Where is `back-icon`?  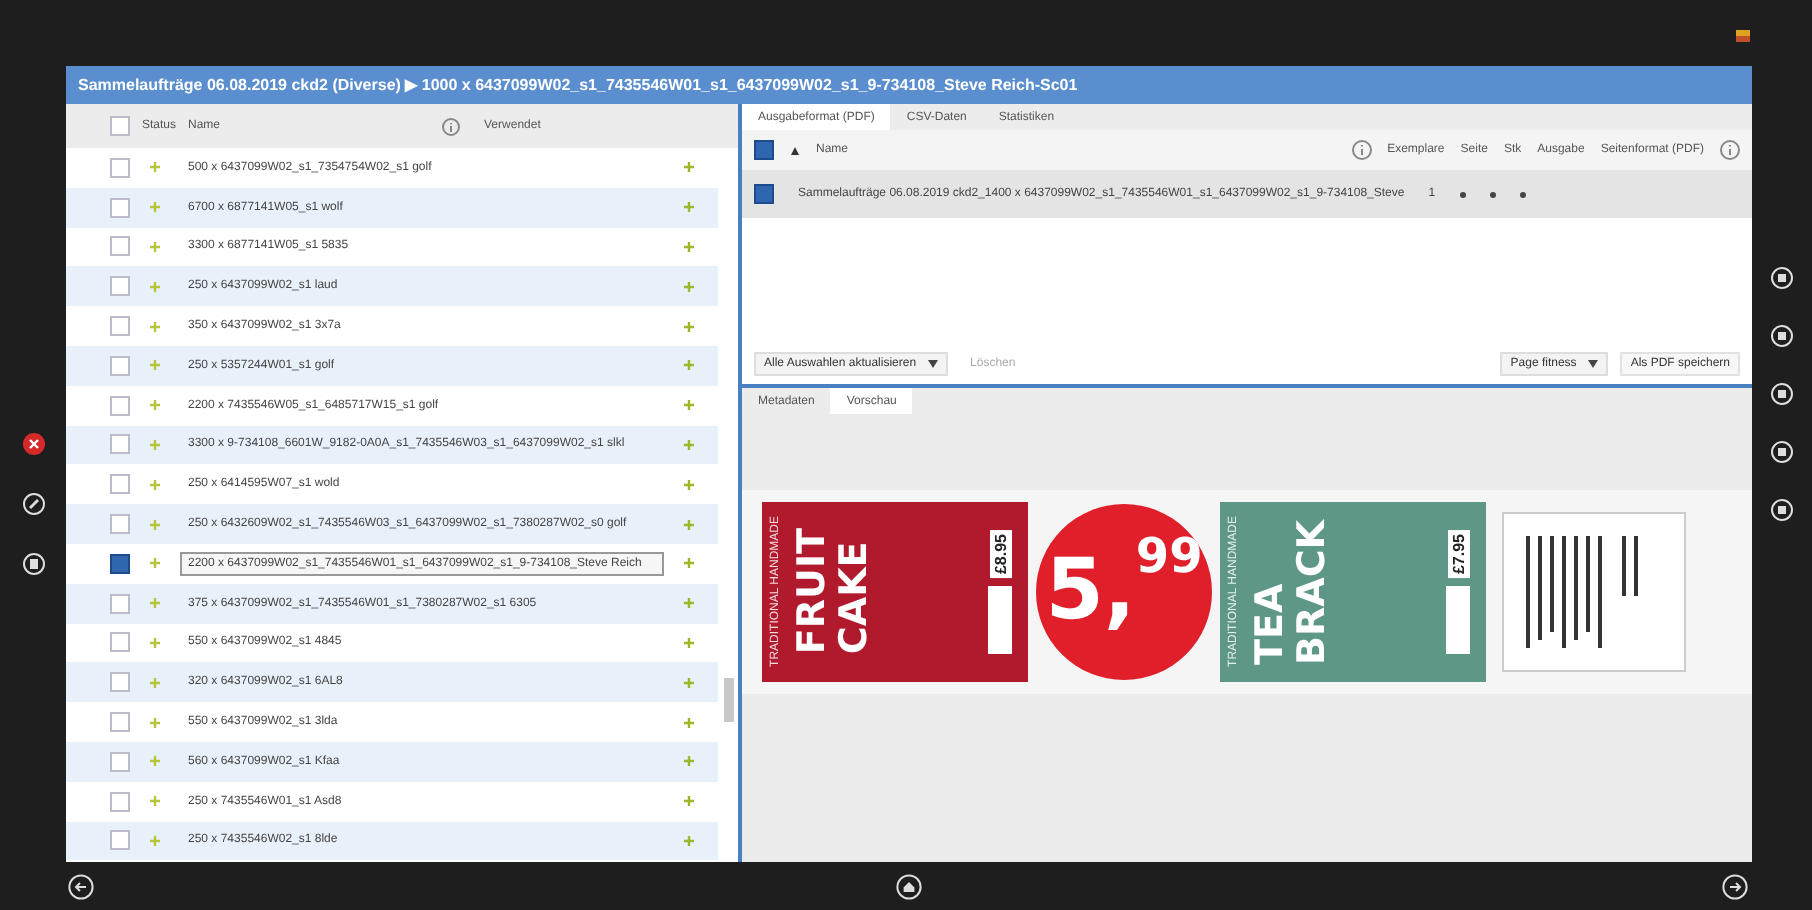
back-icon is located at coordinates (81, 886).